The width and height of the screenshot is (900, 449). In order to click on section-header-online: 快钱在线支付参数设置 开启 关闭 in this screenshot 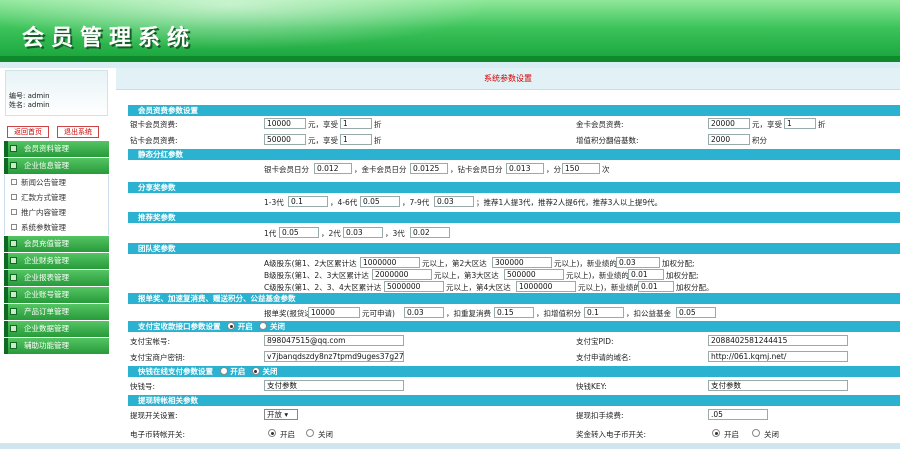, I will do `click(514, 371)`.